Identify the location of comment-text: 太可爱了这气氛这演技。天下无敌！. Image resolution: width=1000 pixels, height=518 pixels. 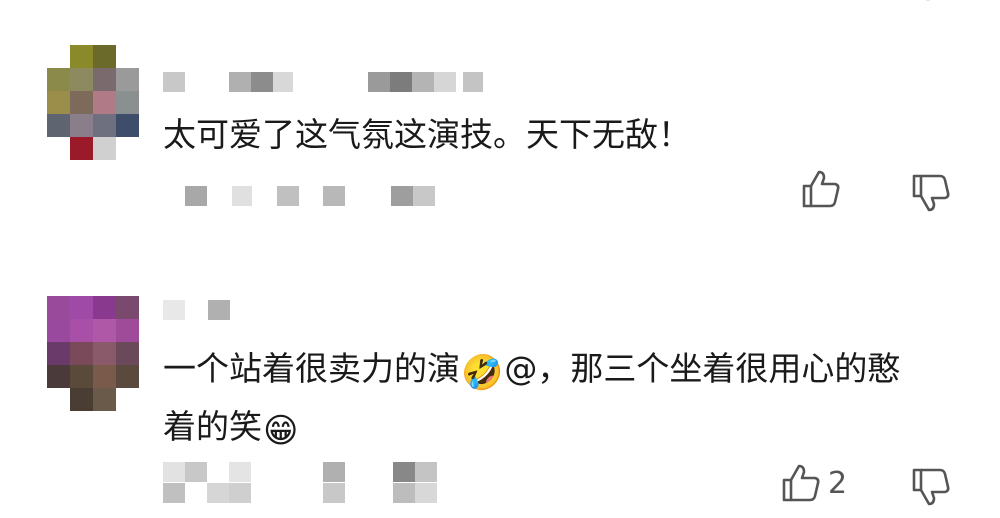
(427, 134).